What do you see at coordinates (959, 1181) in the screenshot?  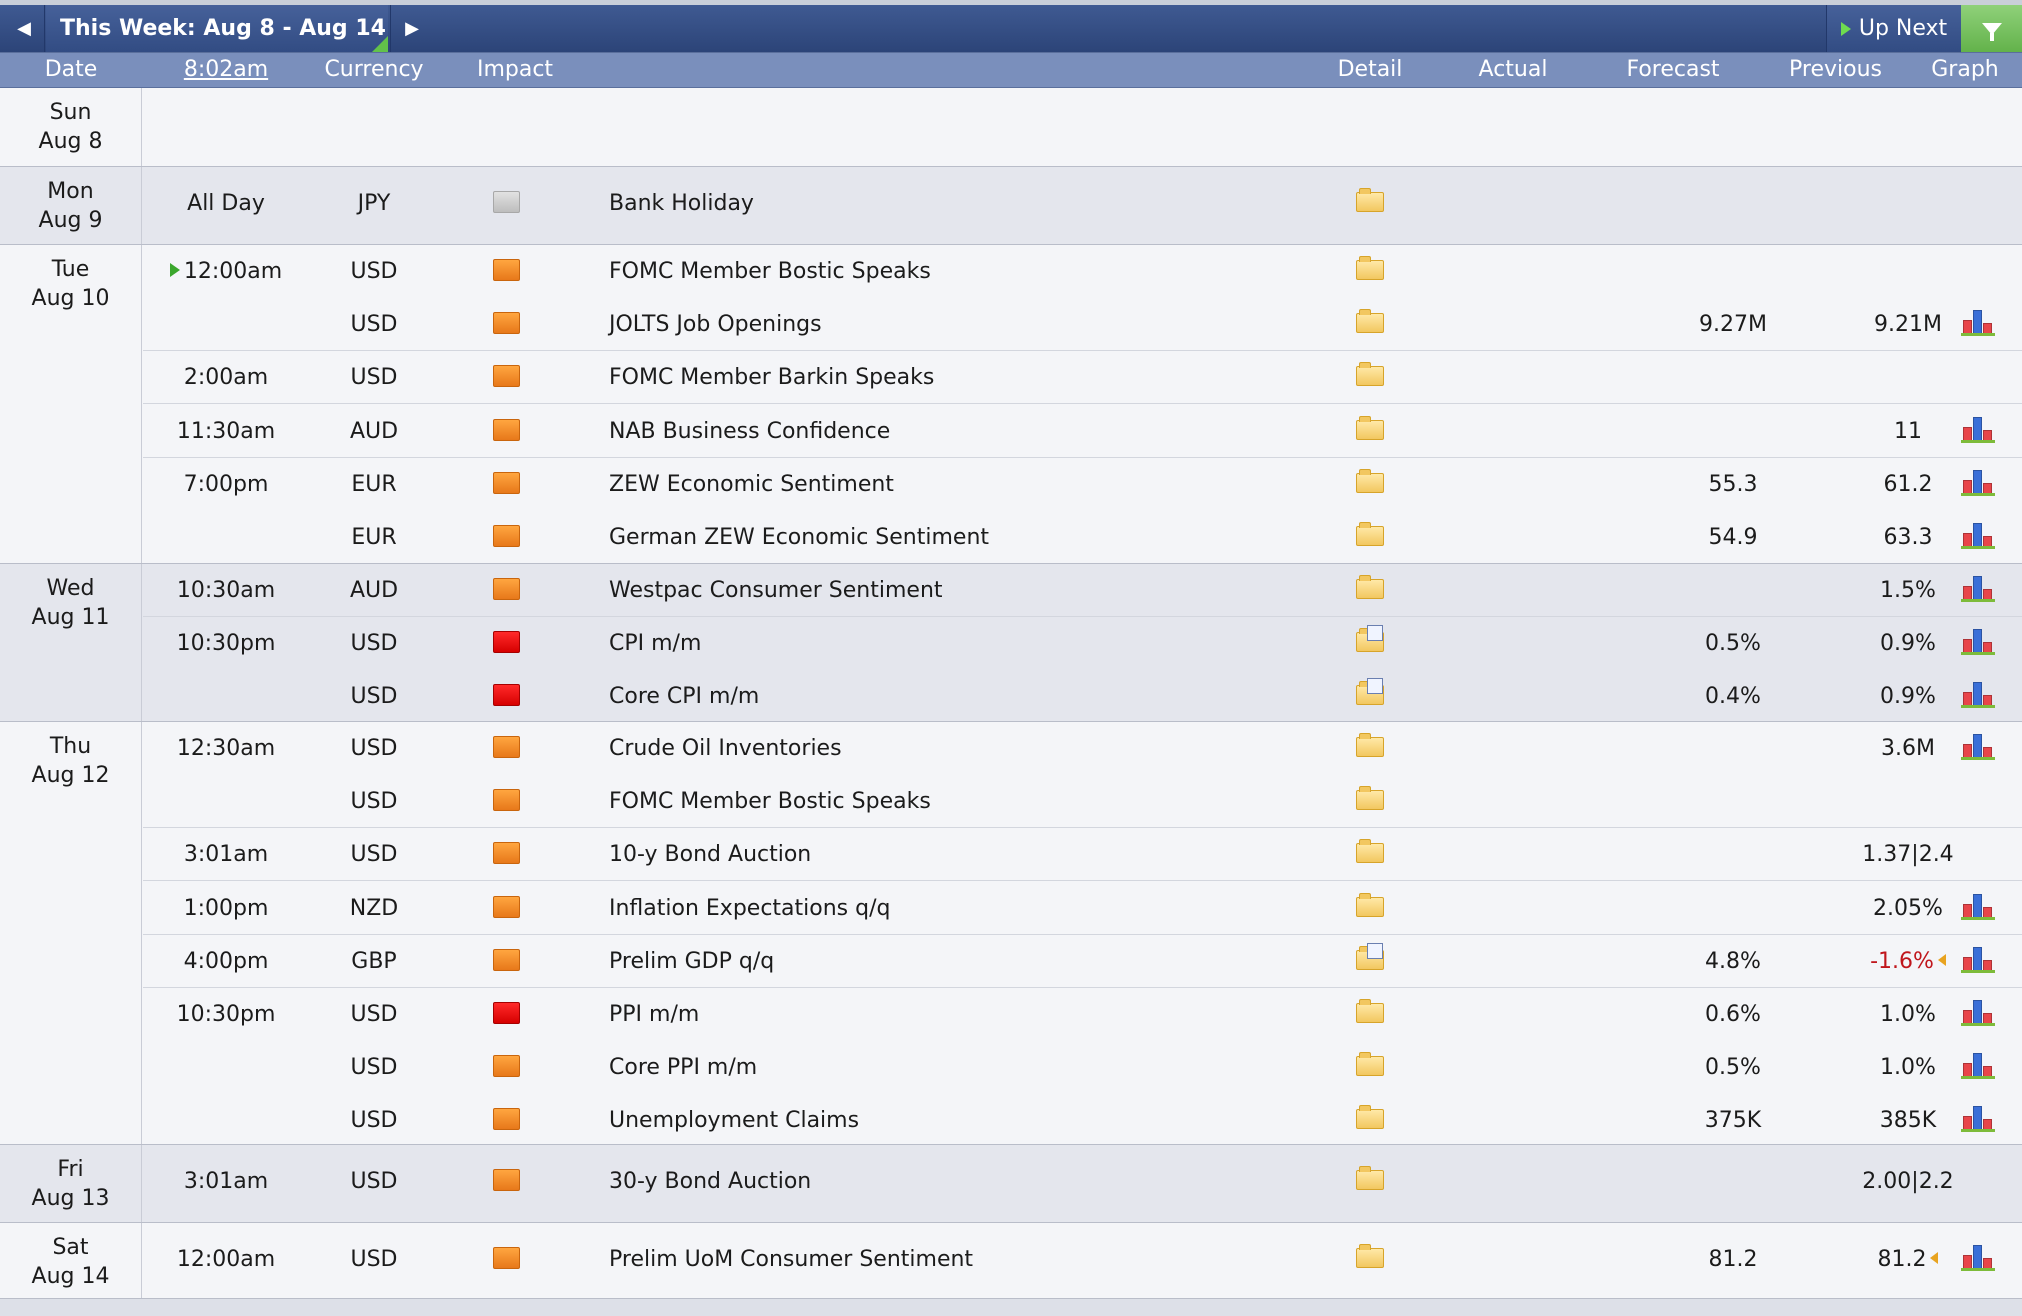 I see `event-title: 30-y Bond Auction` at bounding box center [959, 1181].